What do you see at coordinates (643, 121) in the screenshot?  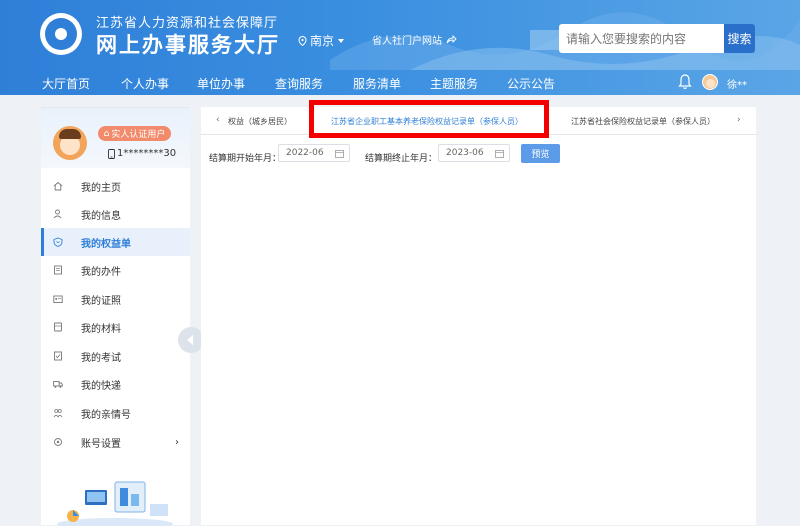 I see `tab-social-insurance-record: 江苏省社会保险权益记录单（参保人员）` at bounding box center [643, 121].